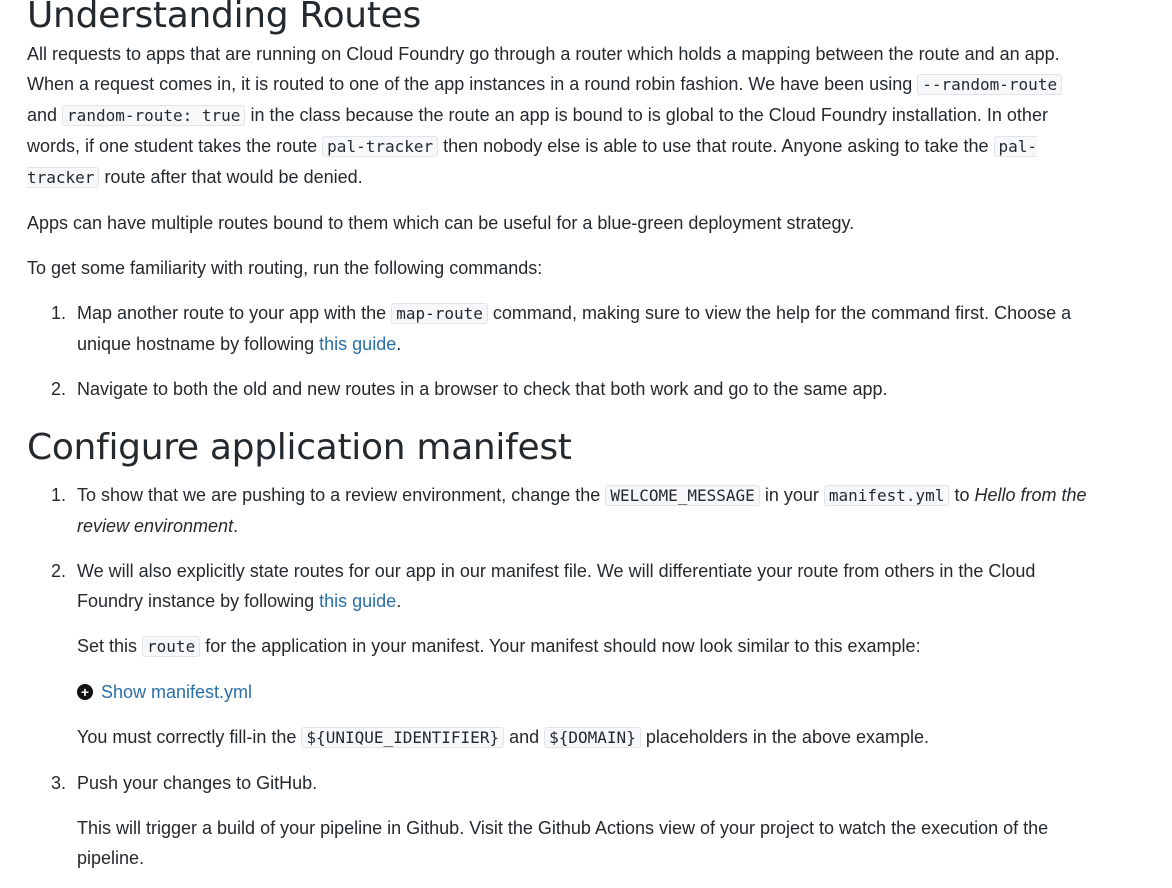 Image resolution: width=1172 pixels, height=888 pixels. I want to click on show-manifest-toggle: + Show manifest.yml, so click(587, 692).